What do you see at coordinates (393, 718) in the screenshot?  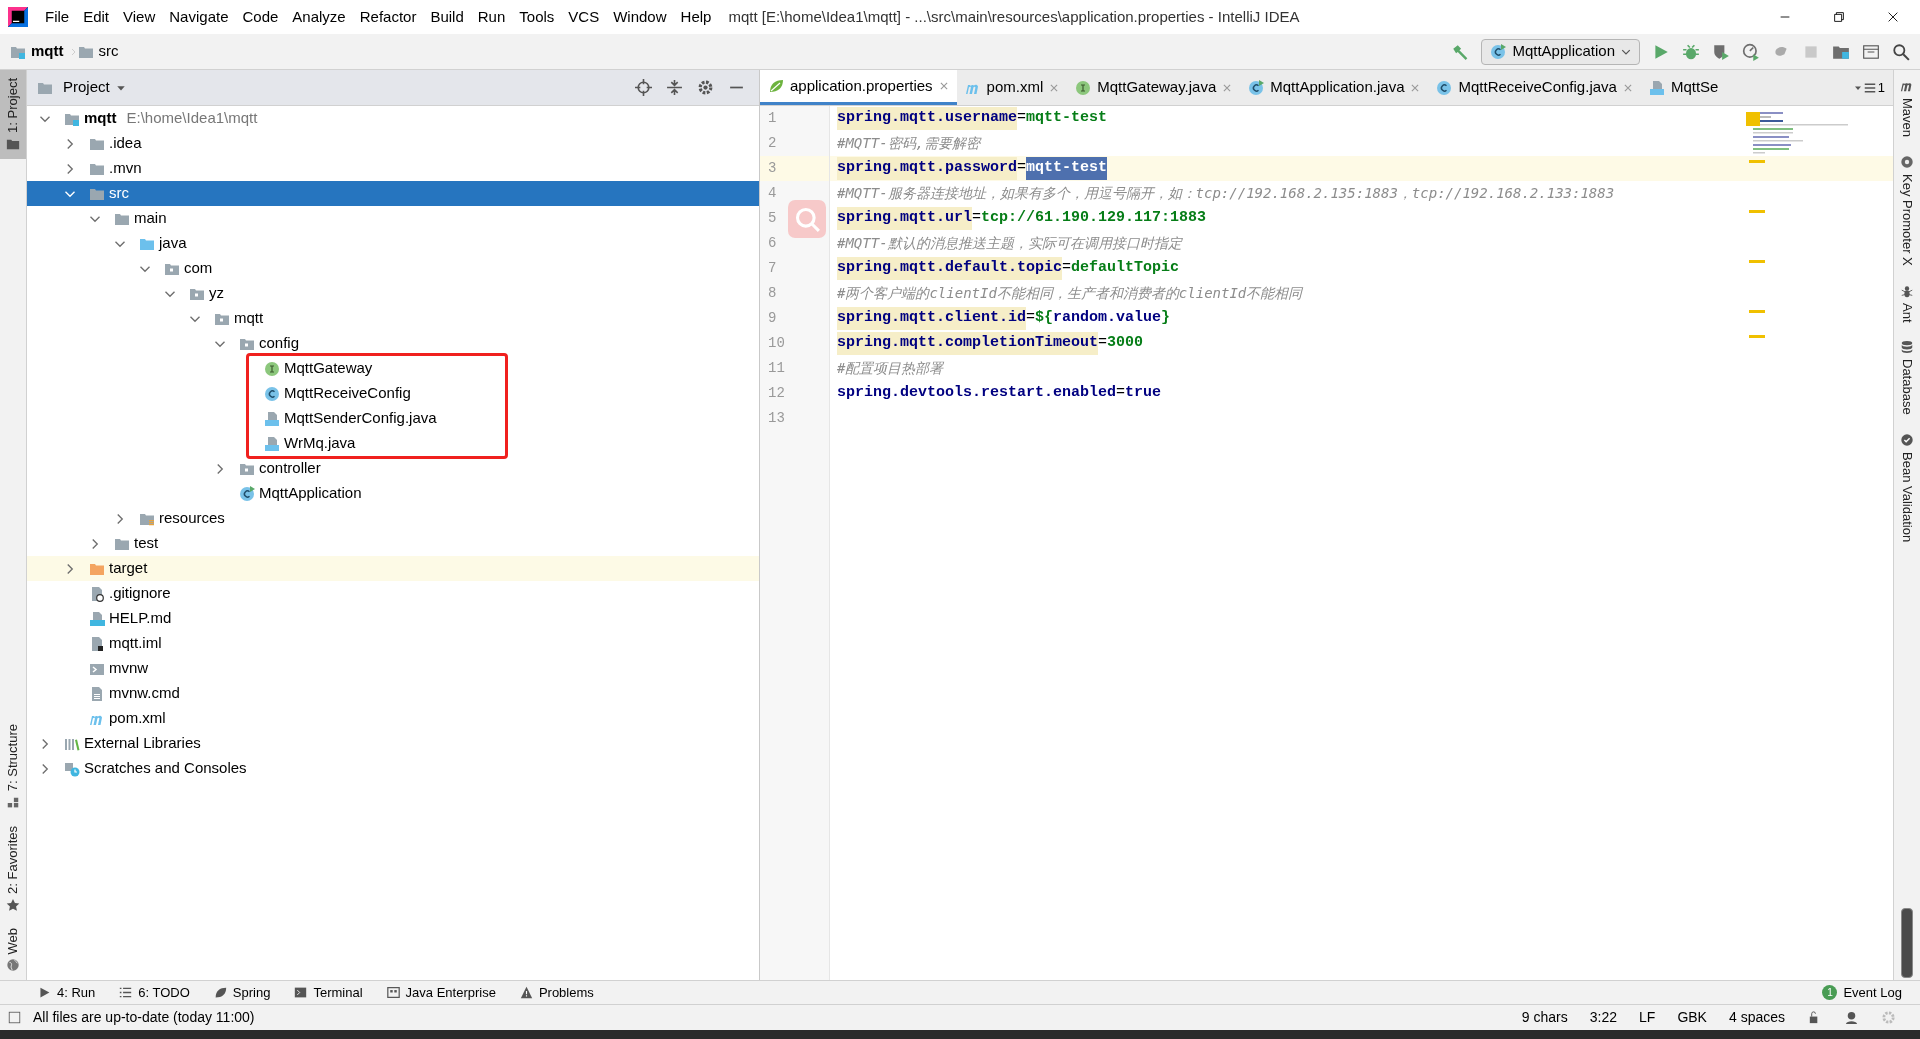 I see `tree-item: pom.xml` at bounding box center [393, 718].